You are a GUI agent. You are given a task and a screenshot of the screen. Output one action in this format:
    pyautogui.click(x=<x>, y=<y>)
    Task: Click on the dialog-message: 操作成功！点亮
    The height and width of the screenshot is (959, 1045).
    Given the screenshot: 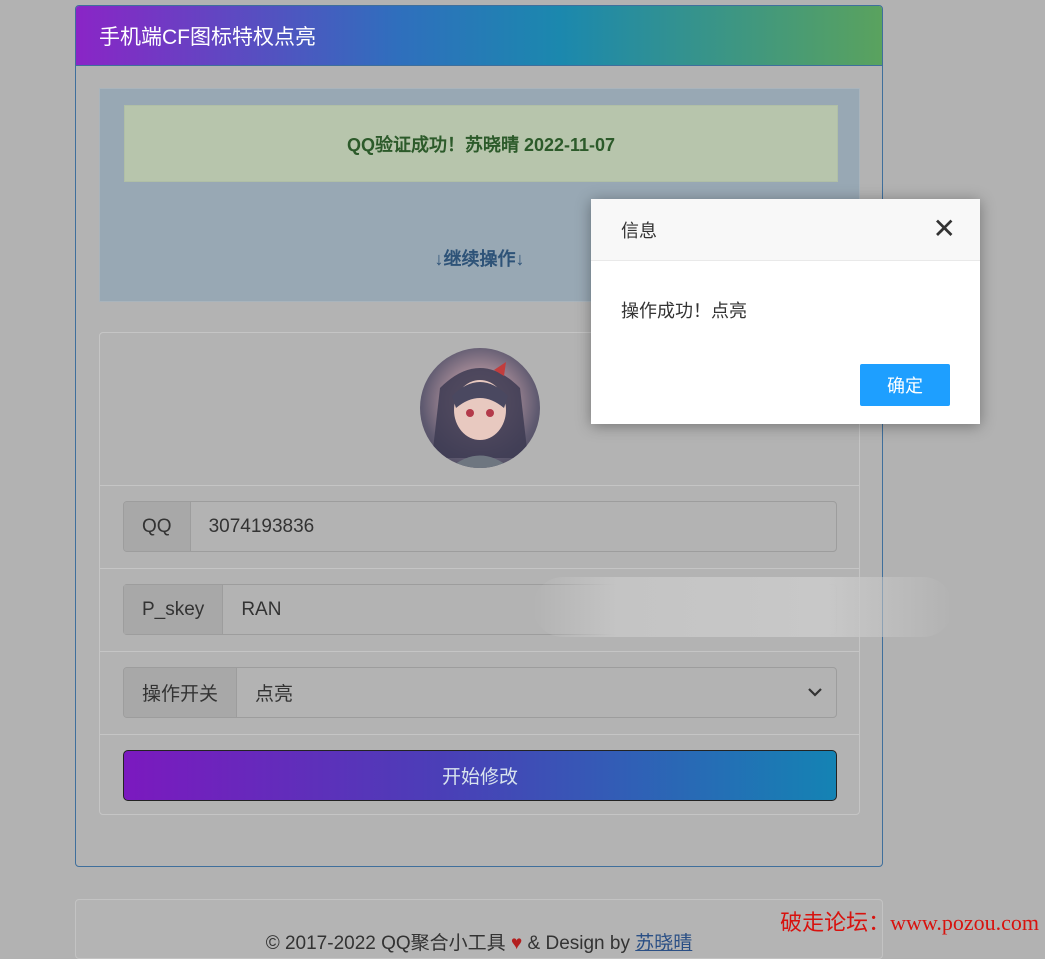 What is the action you would take?
    pyautogui.click(x=684, y=311)
    